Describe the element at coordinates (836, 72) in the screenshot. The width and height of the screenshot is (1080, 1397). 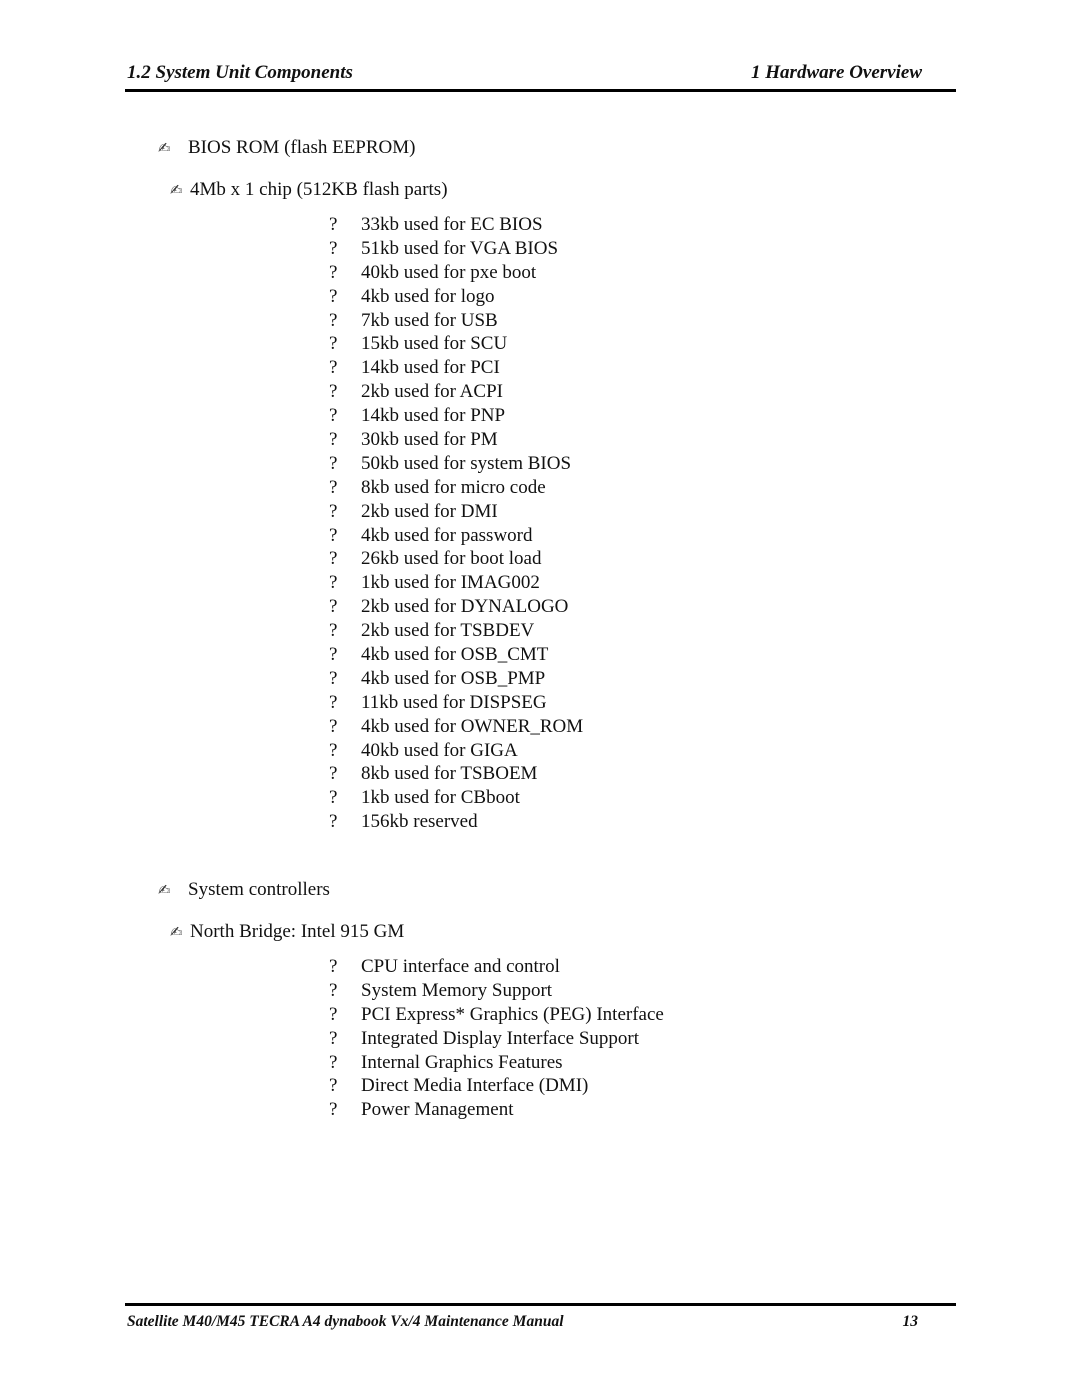
I see `chapter-title: 1 Hardware Overview` at that location.